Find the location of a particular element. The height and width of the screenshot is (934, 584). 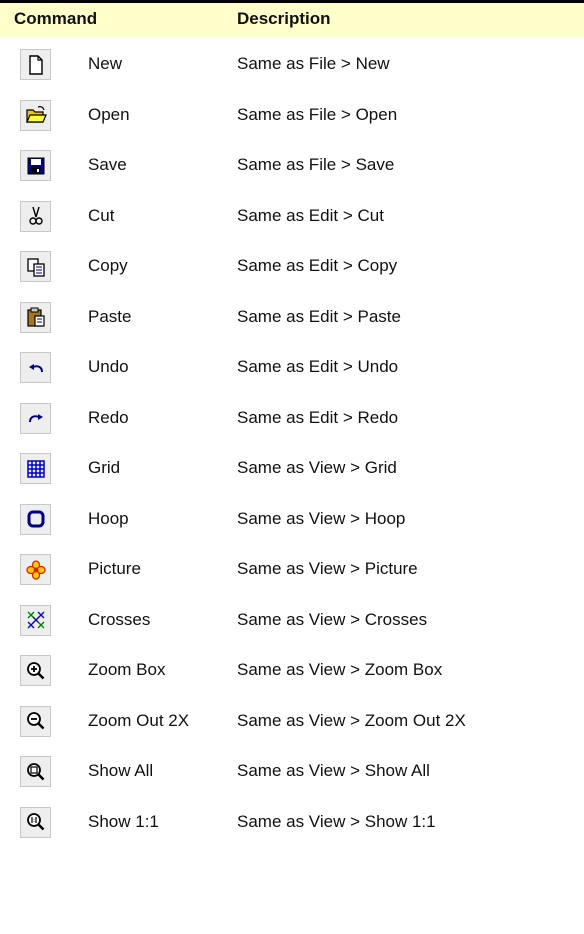

command-description: Same as Edit > Copy is located at coordinates (317, 265).